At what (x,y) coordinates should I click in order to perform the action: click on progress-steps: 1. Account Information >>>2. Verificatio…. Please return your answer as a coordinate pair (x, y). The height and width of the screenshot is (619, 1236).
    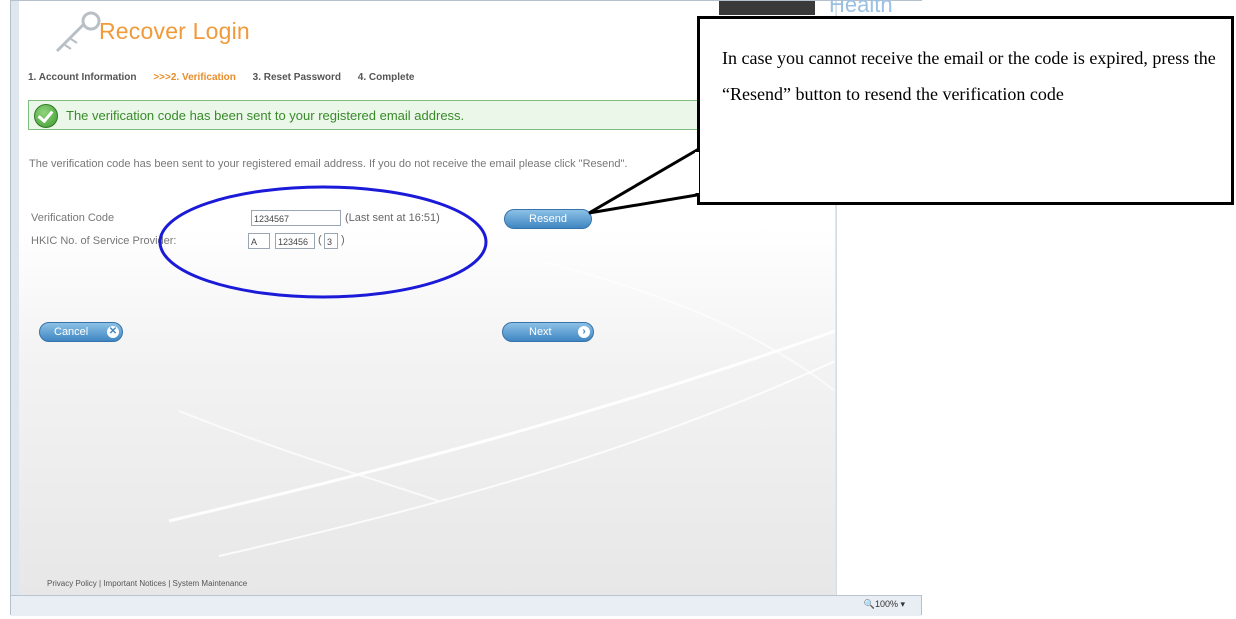
    Looking at the image, I should click on (228, 77).